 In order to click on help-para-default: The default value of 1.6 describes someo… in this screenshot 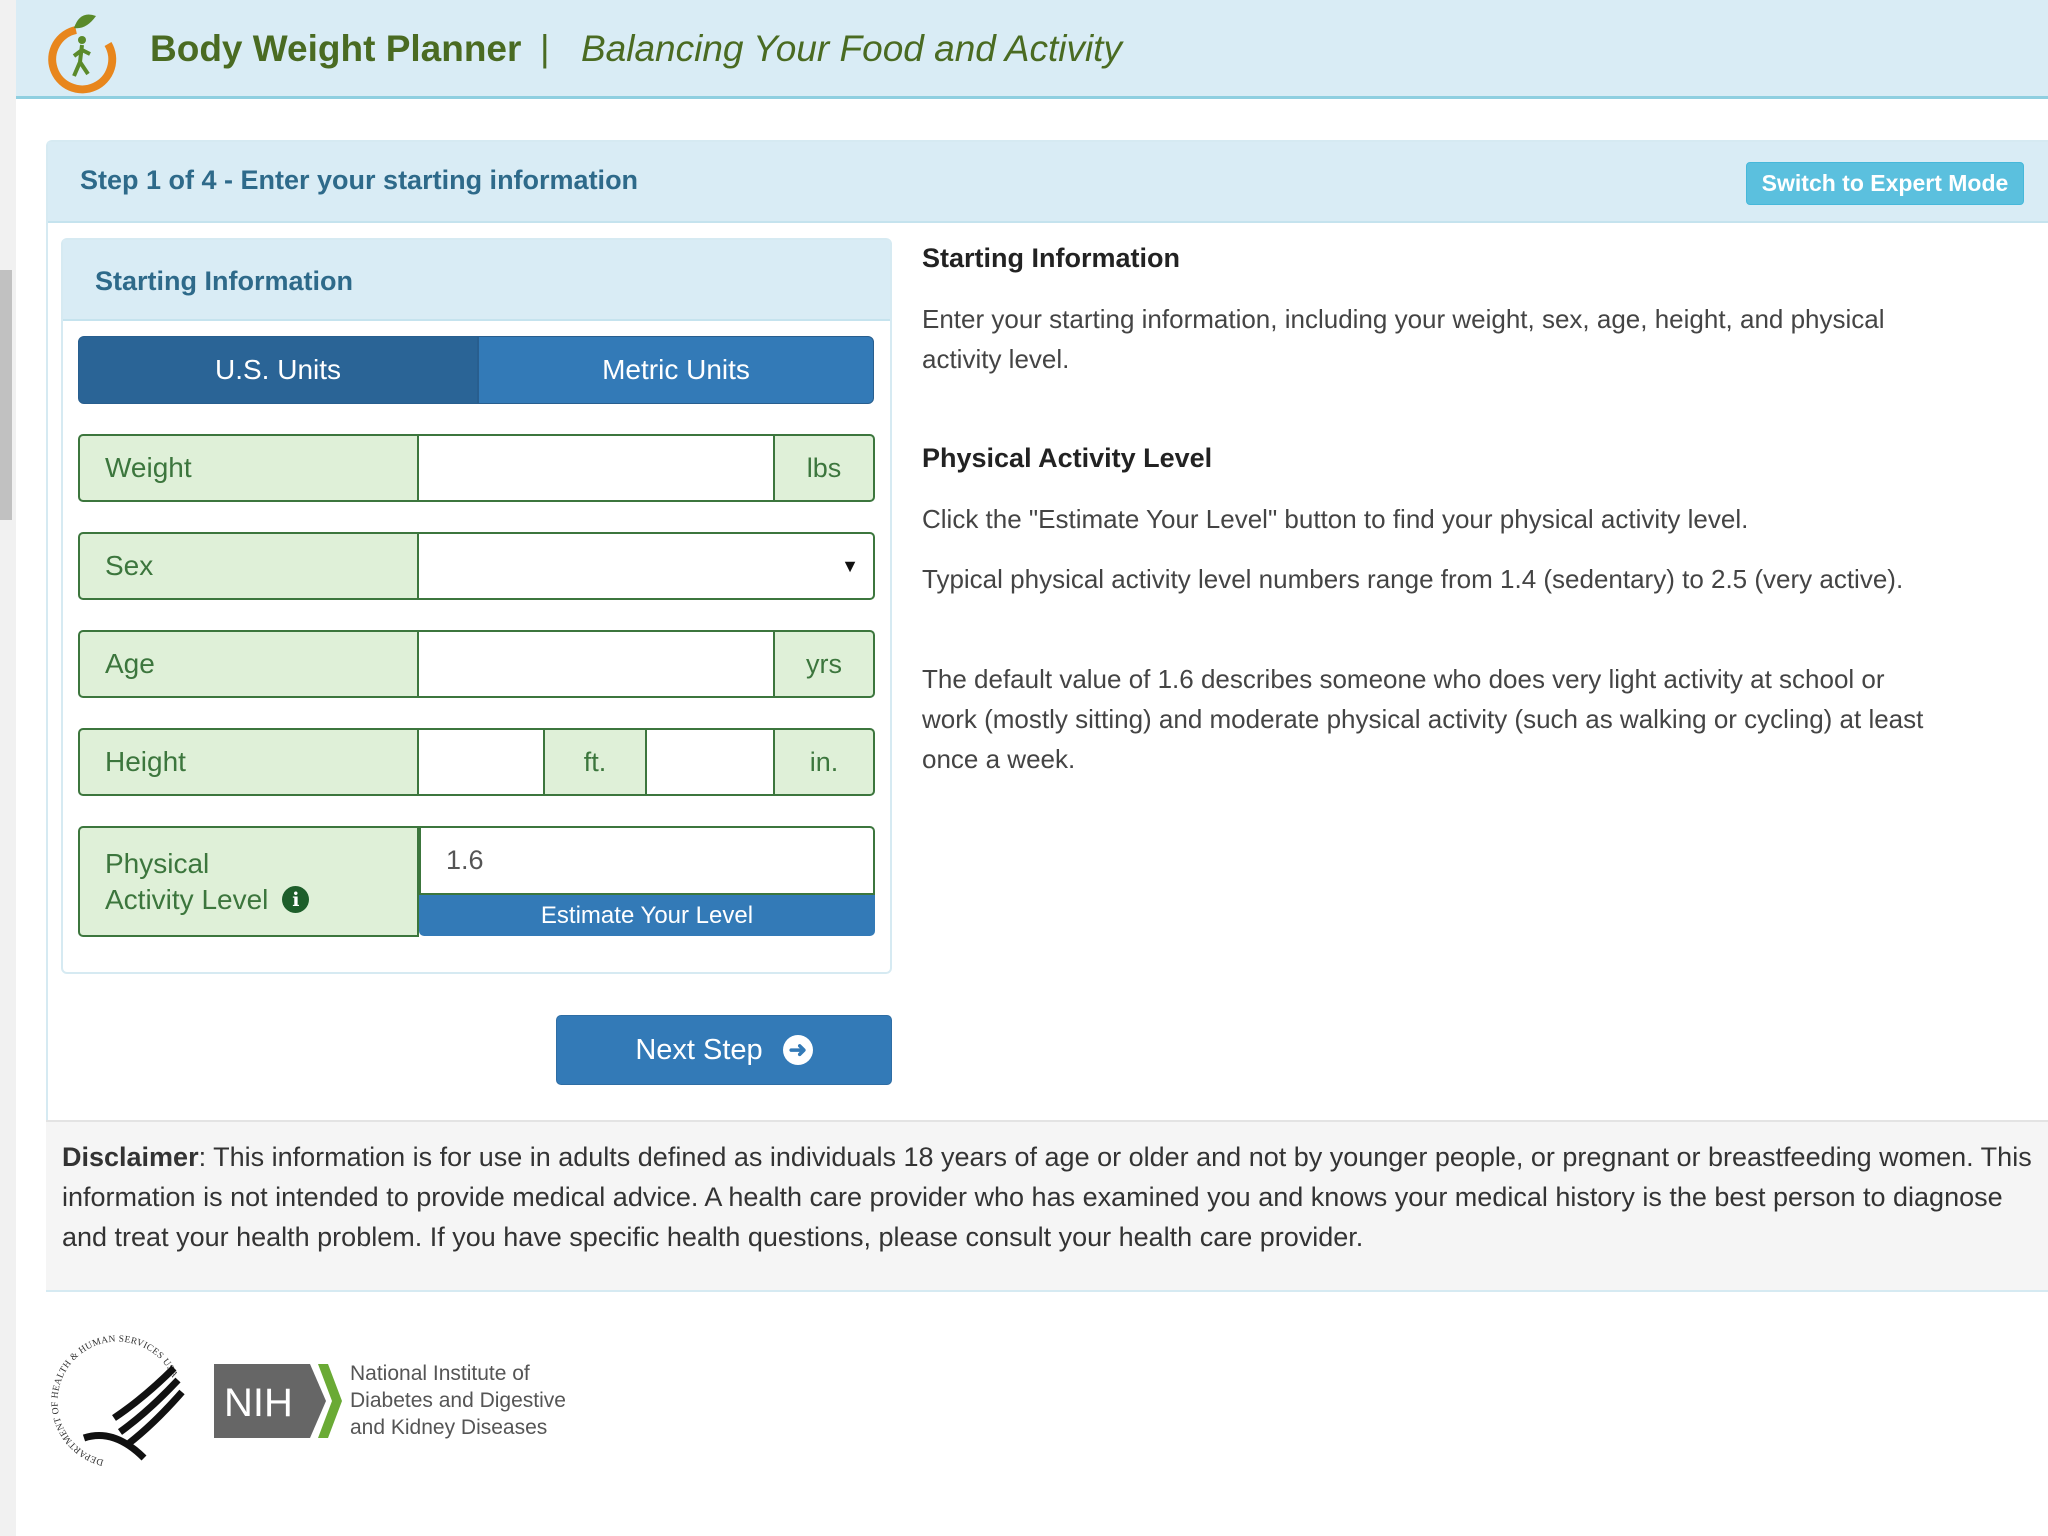, I will do `click(1423, 719)`.